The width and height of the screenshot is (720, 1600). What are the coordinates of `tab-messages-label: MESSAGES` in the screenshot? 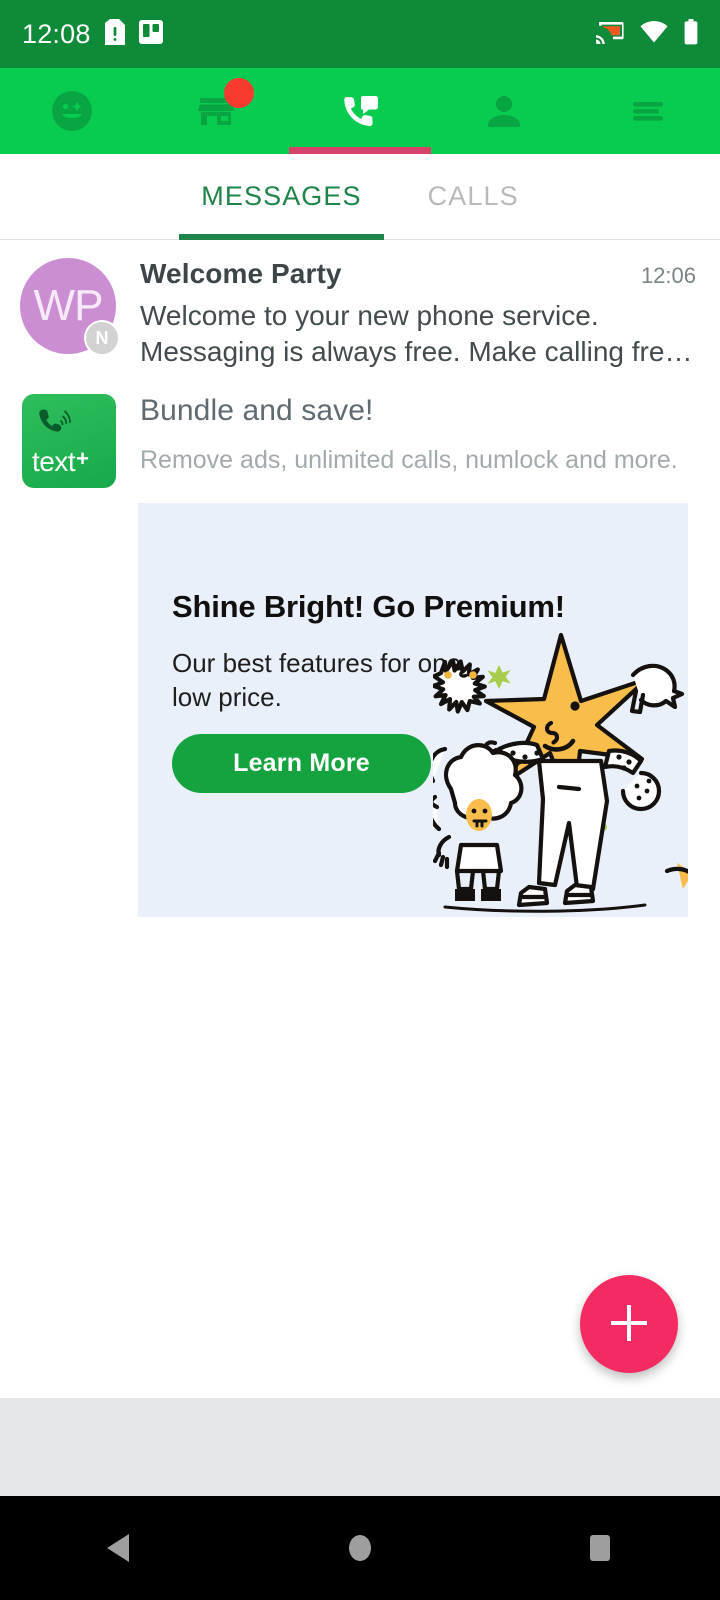 It's located at (281, 196).